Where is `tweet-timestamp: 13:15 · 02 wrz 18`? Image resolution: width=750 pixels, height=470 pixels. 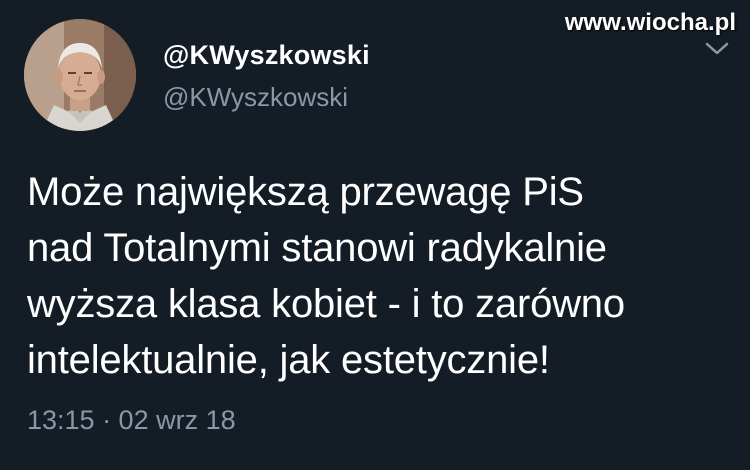
tweet-timestamp: 13:15 · 02 wrz 18 is located at coordinates (131, 420).